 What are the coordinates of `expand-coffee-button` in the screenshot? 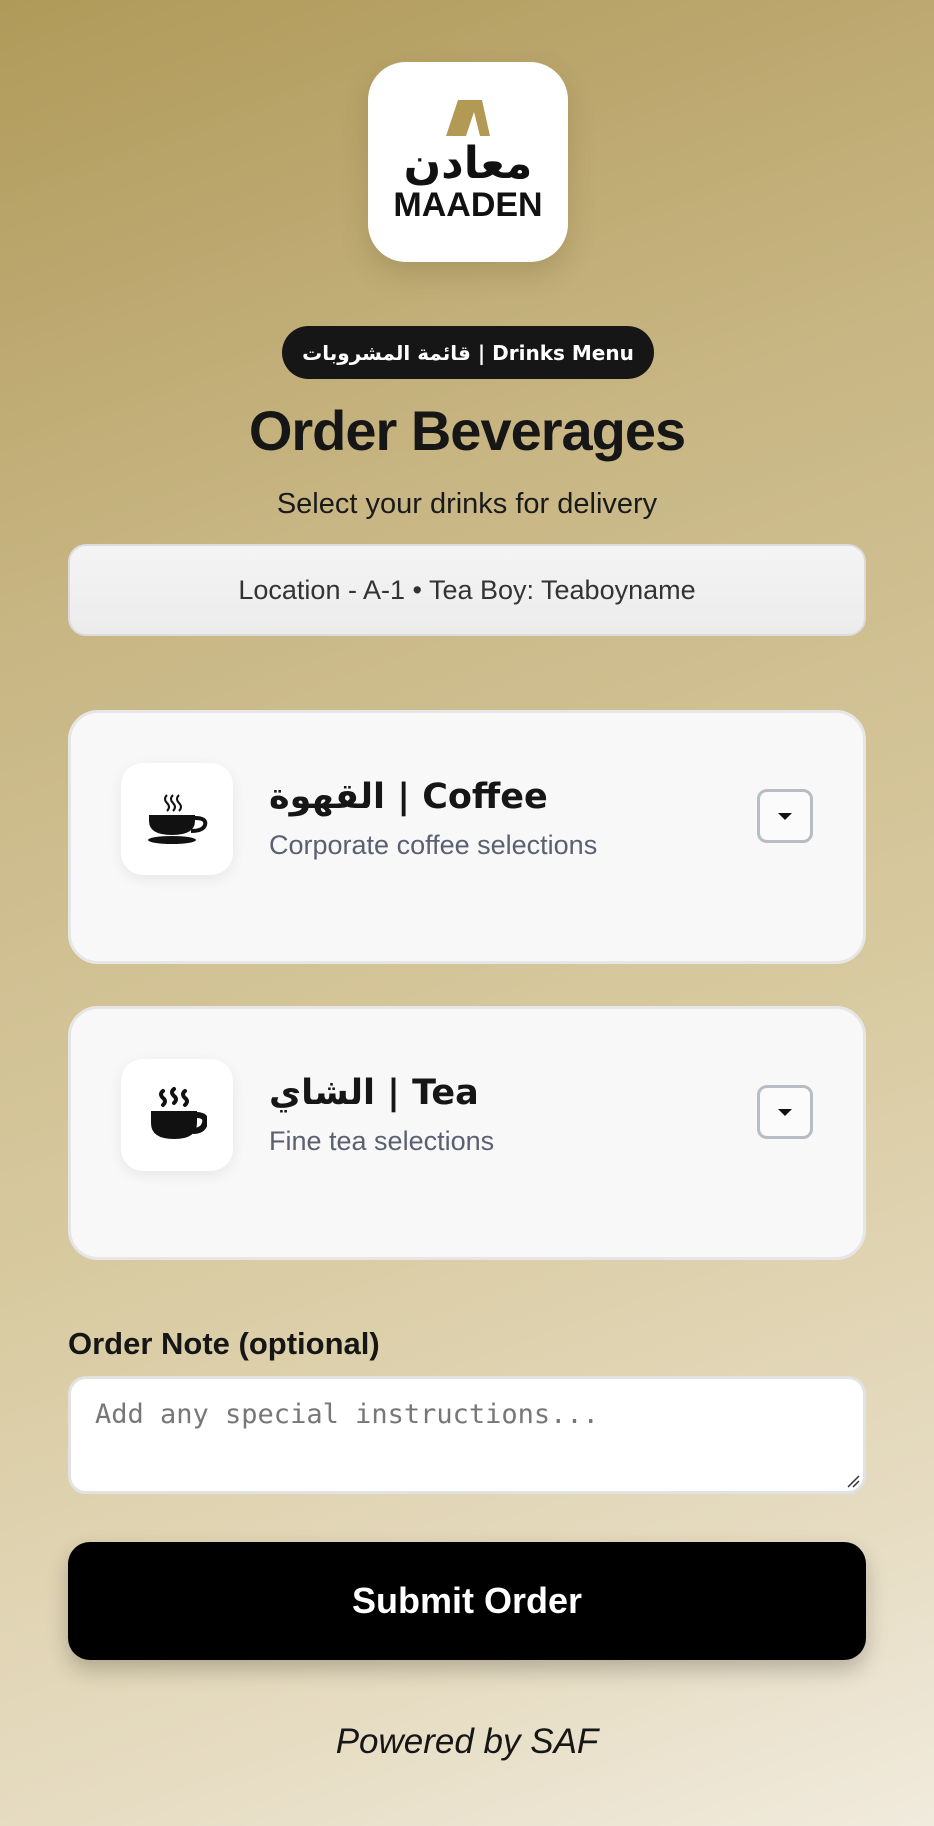 It's located at (785, 816).